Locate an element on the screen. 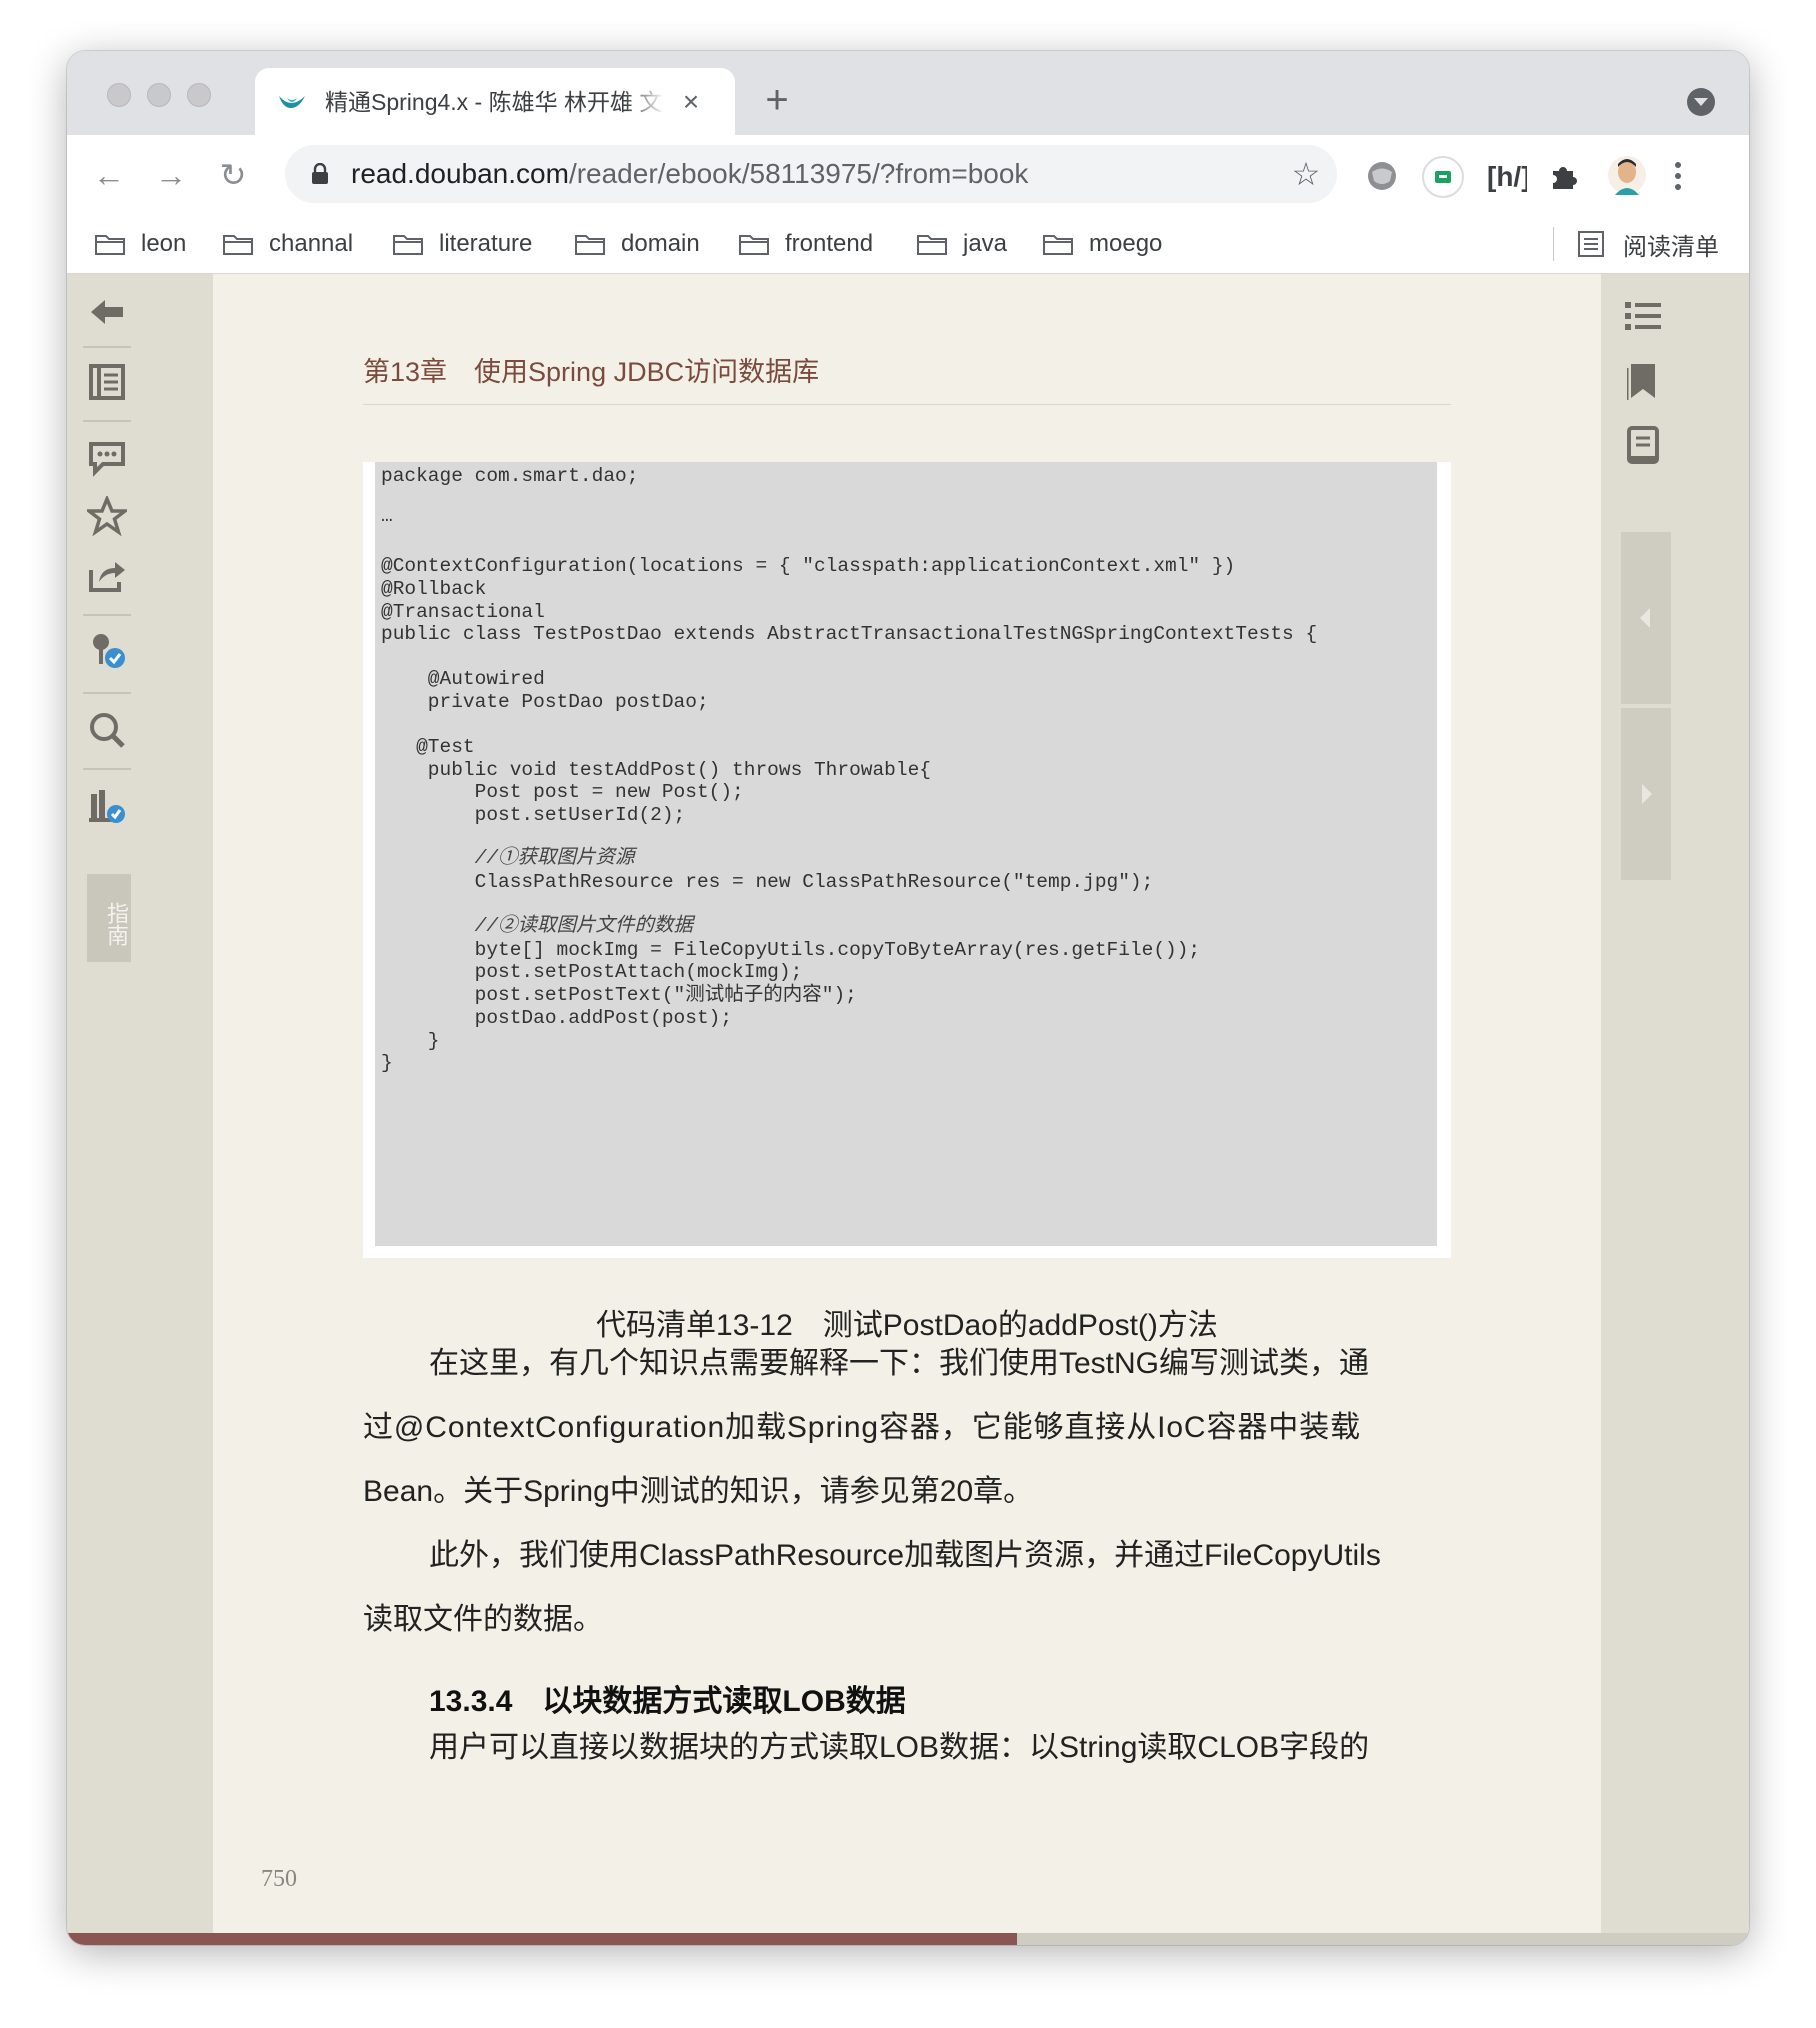 This screenshot has height=2028, width=1816. code-line: package com.smart.dao; is located at coordinates (510, 476).